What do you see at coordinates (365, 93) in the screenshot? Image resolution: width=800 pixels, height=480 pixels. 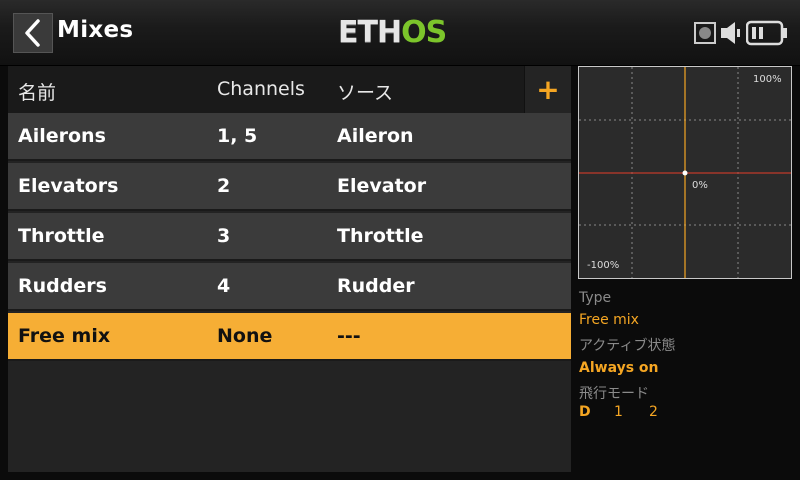 I see `column-header-source: ソース` at bounding box center [365, 93].